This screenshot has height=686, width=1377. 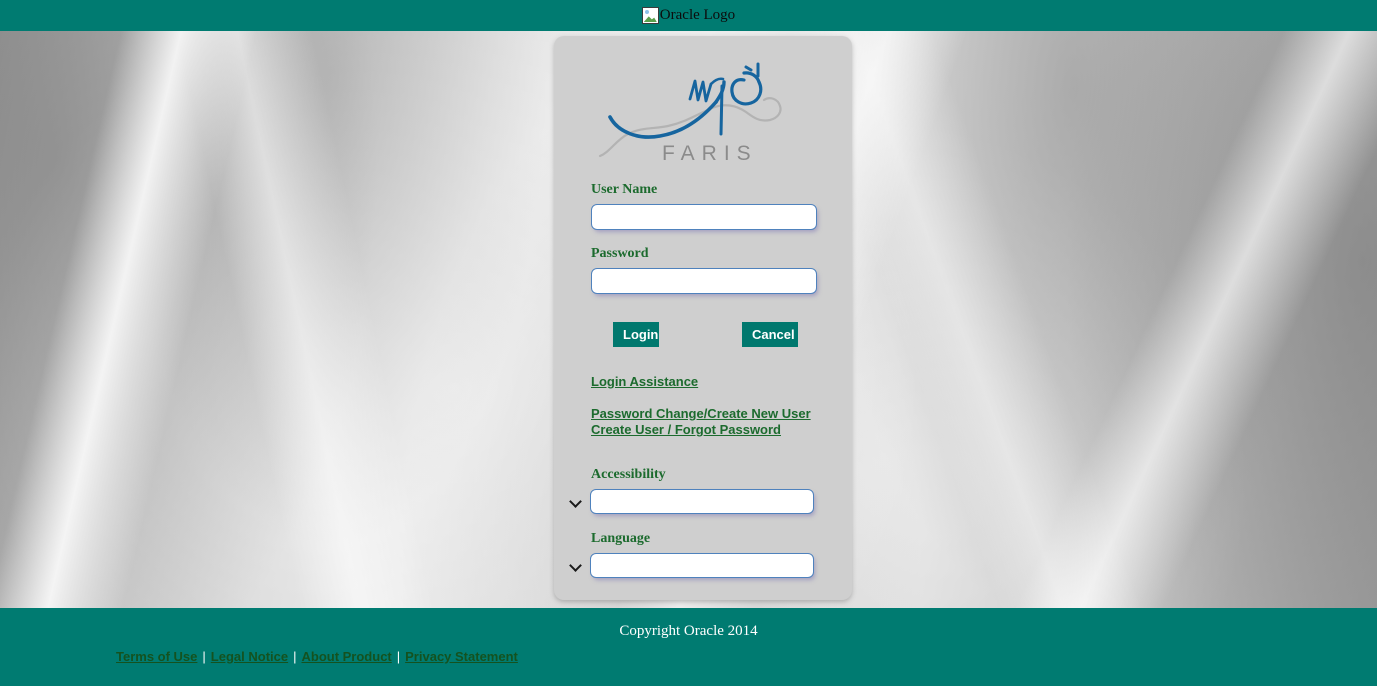 I want to click on legal-notice-link: Legal Notice, so click(x=249, y=656).